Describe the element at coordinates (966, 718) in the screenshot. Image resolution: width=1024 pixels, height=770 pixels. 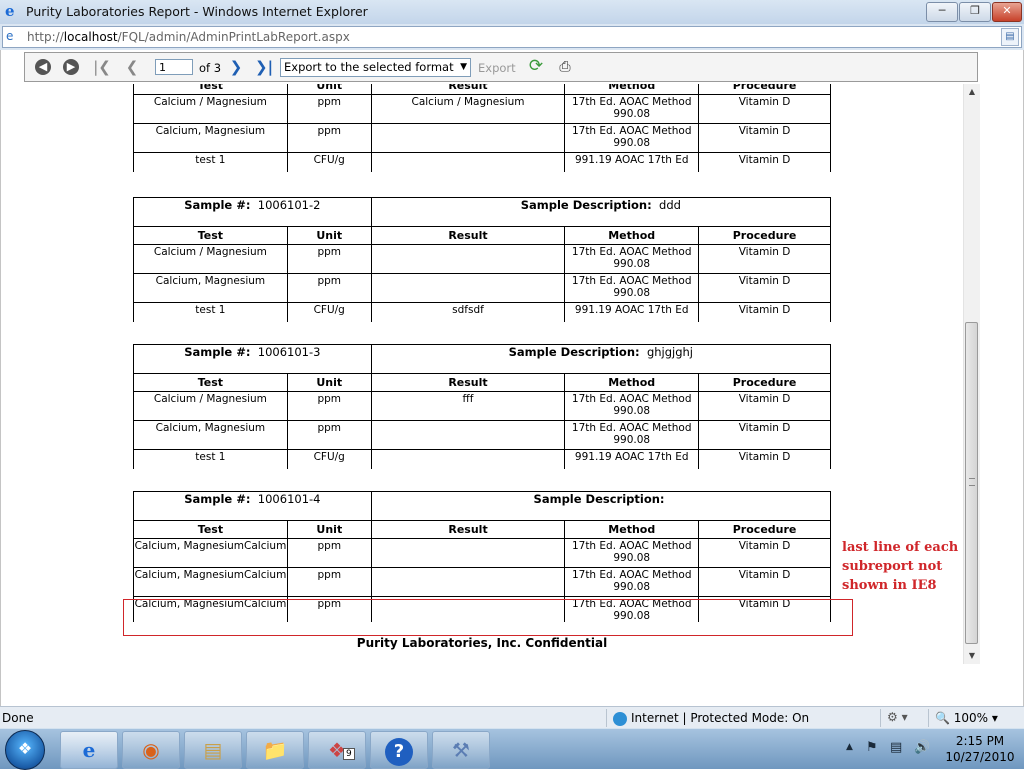
I see `zoom-level: 🔍 100% ▾` at that location.